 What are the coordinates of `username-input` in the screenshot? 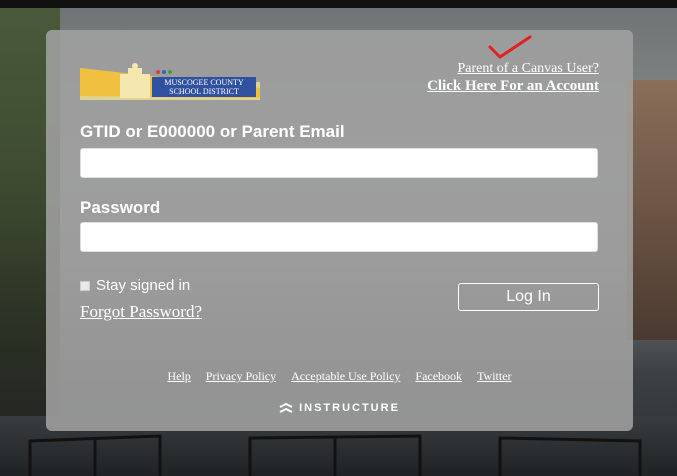 It's located at (339, 163).